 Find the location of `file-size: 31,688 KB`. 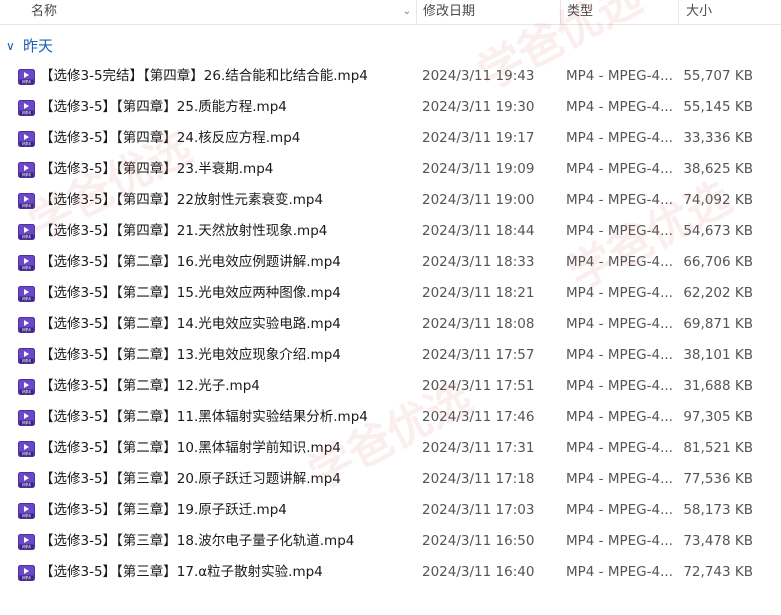

file-size: 31,688 KB is located at coordinates (718, 386).